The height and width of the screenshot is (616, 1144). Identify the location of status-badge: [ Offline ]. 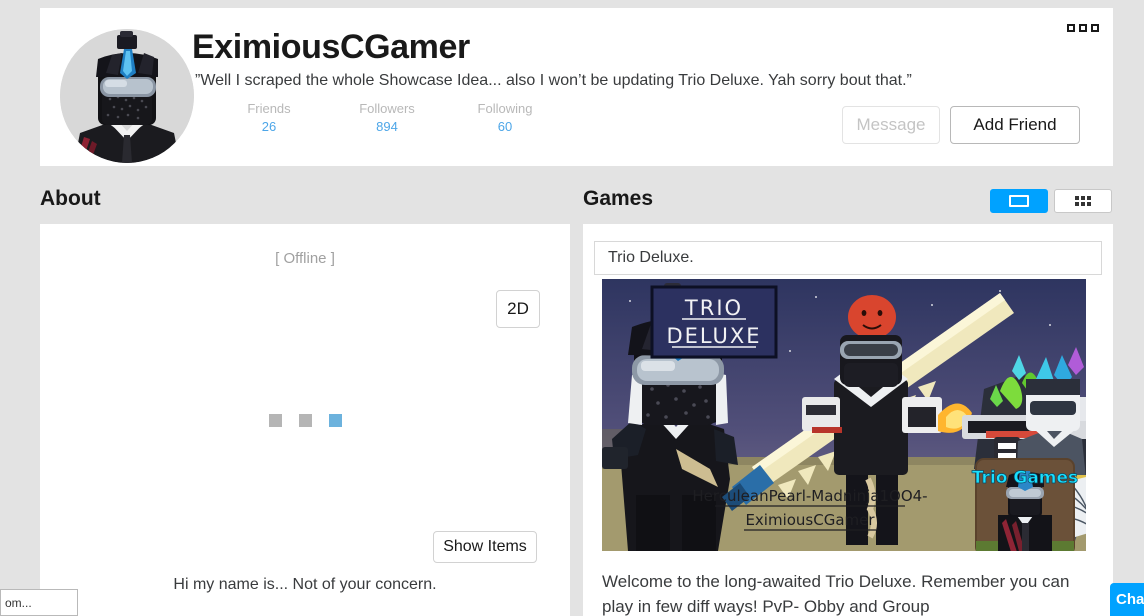
(305, 258).